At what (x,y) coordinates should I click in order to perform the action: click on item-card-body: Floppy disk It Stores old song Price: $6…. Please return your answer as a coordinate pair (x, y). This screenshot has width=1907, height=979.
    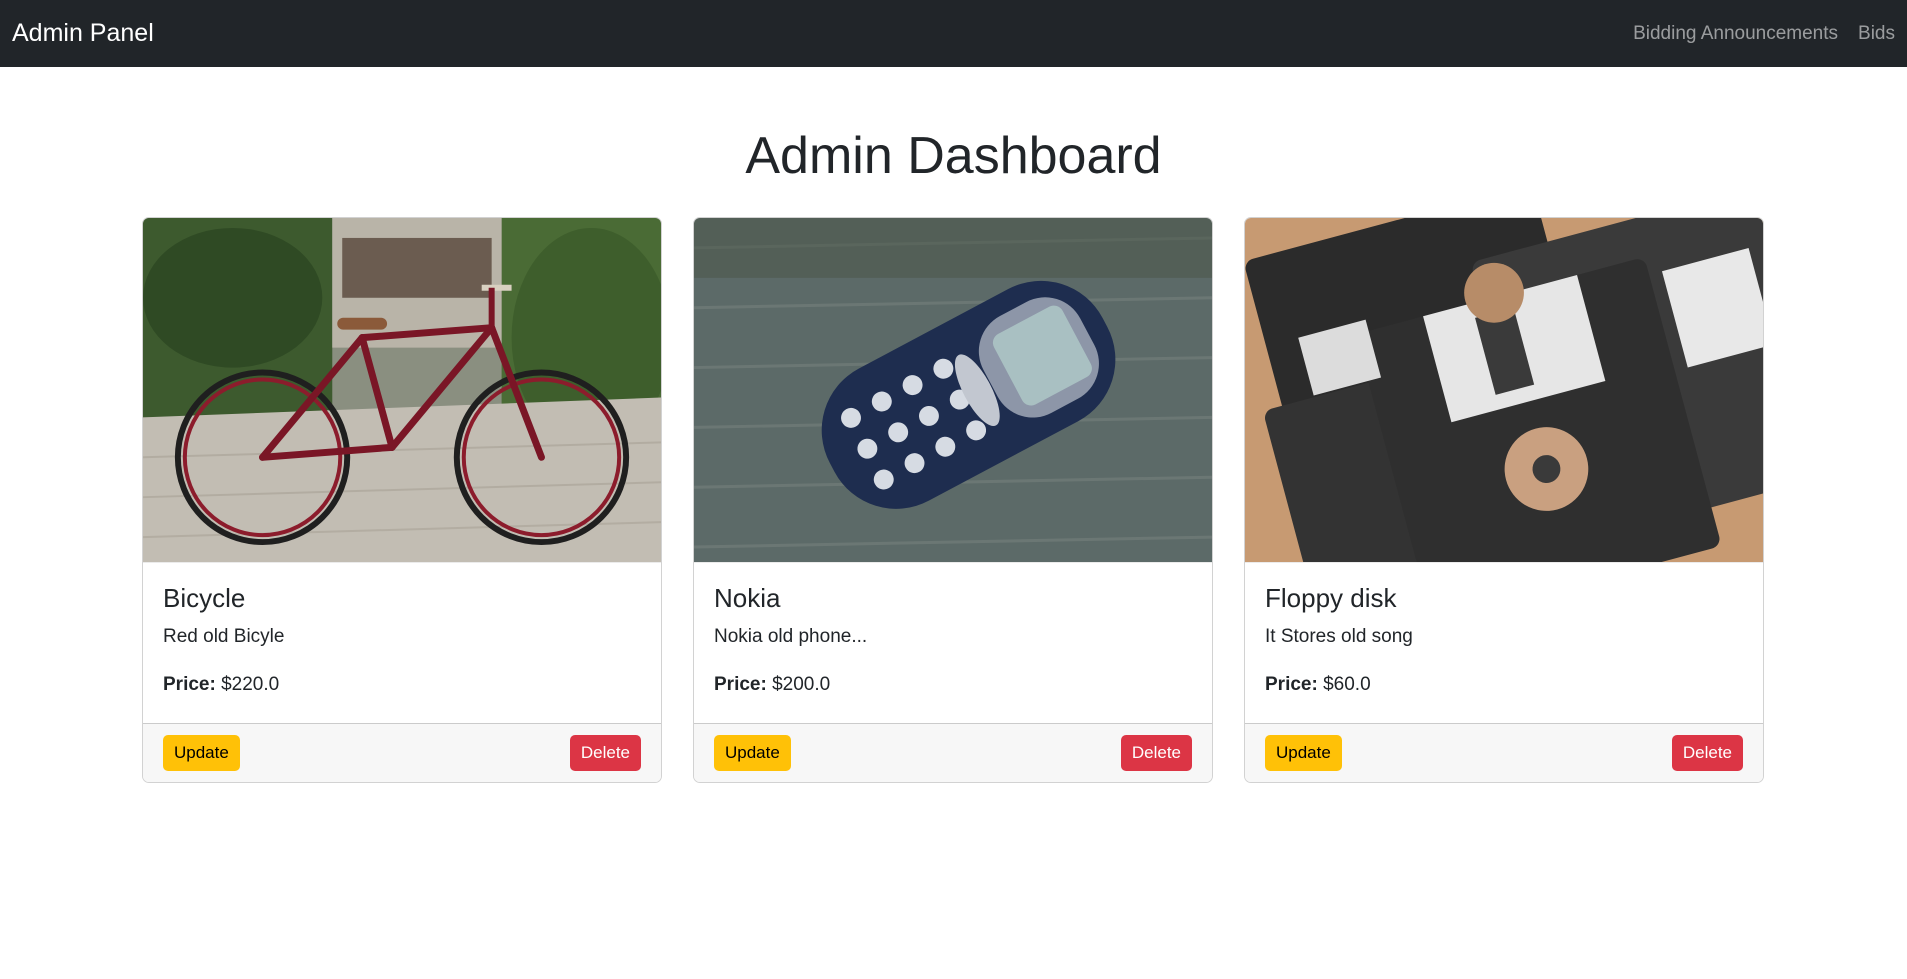
    Looking at the image, I should click on (1504, 643).